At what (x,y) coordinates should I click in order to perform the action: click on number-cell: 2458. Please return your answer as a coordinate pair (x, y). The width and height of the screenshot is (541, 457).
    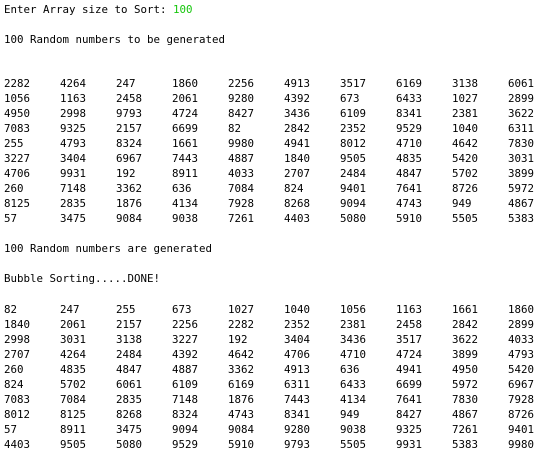
    Looking at the image, I should click on (129, 98).